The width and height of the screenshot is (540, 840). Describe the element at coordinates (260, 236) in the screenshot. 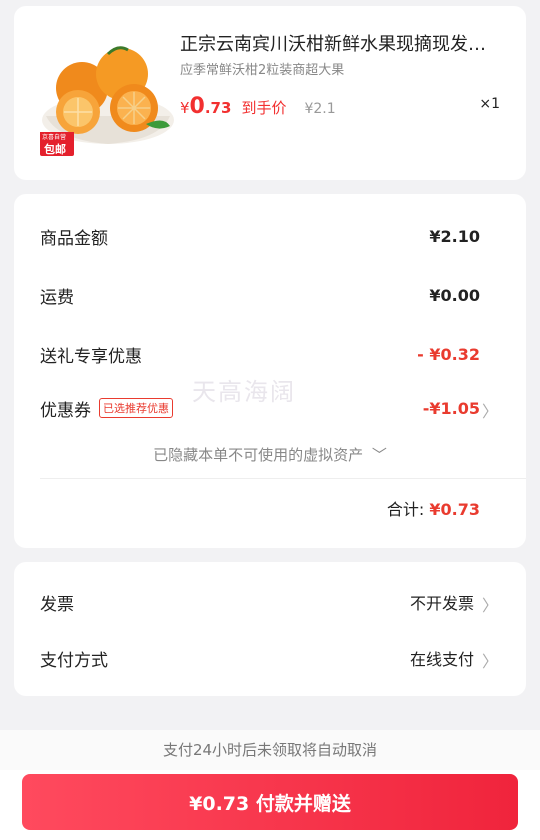

I see `goods-amount-row: 商品金额 ¥2.10` at that location.